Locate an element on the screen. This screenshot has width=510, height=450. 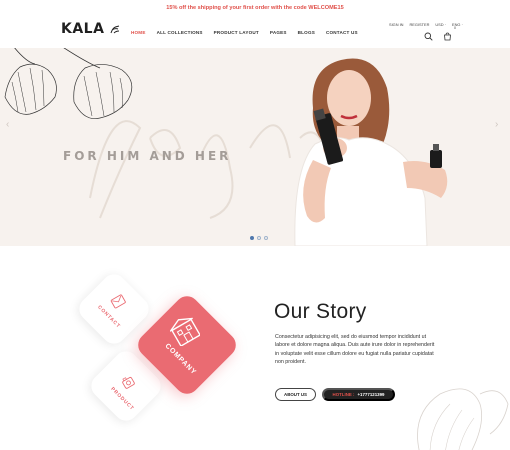
search-icon is located at coordinates (429, 34).